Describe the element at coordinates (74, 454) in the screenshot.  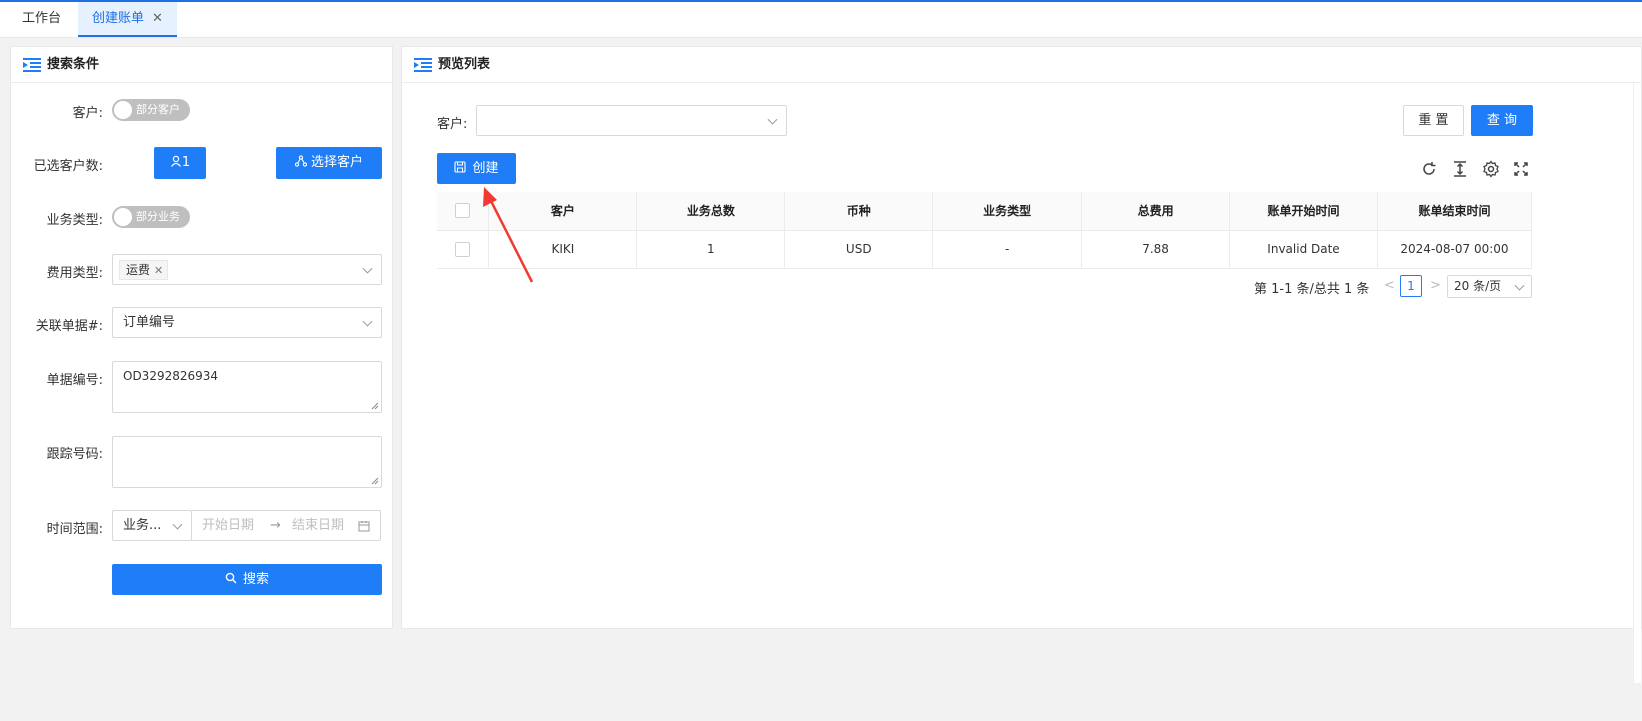
I see `tracking-label: 跟踪号码:` at that location.